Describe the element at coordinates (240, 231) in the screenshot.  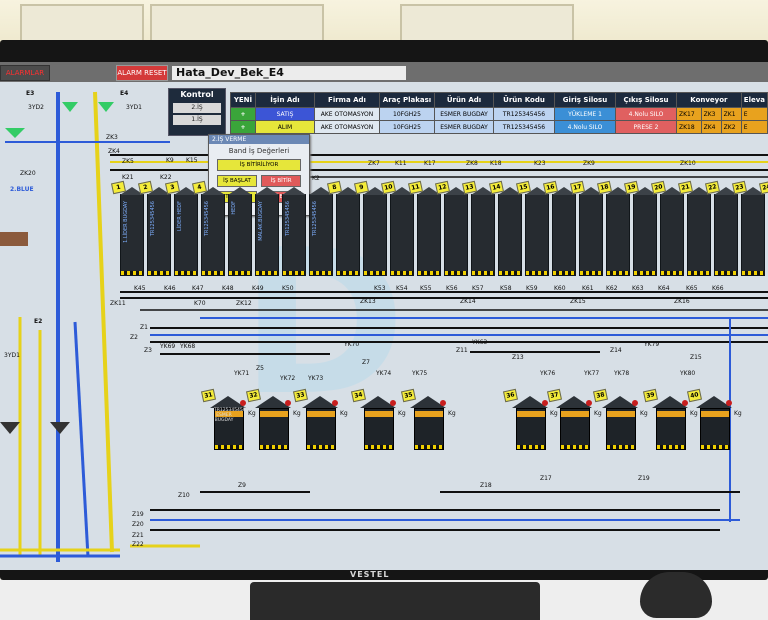
I see `silo: HEDF` at that location.